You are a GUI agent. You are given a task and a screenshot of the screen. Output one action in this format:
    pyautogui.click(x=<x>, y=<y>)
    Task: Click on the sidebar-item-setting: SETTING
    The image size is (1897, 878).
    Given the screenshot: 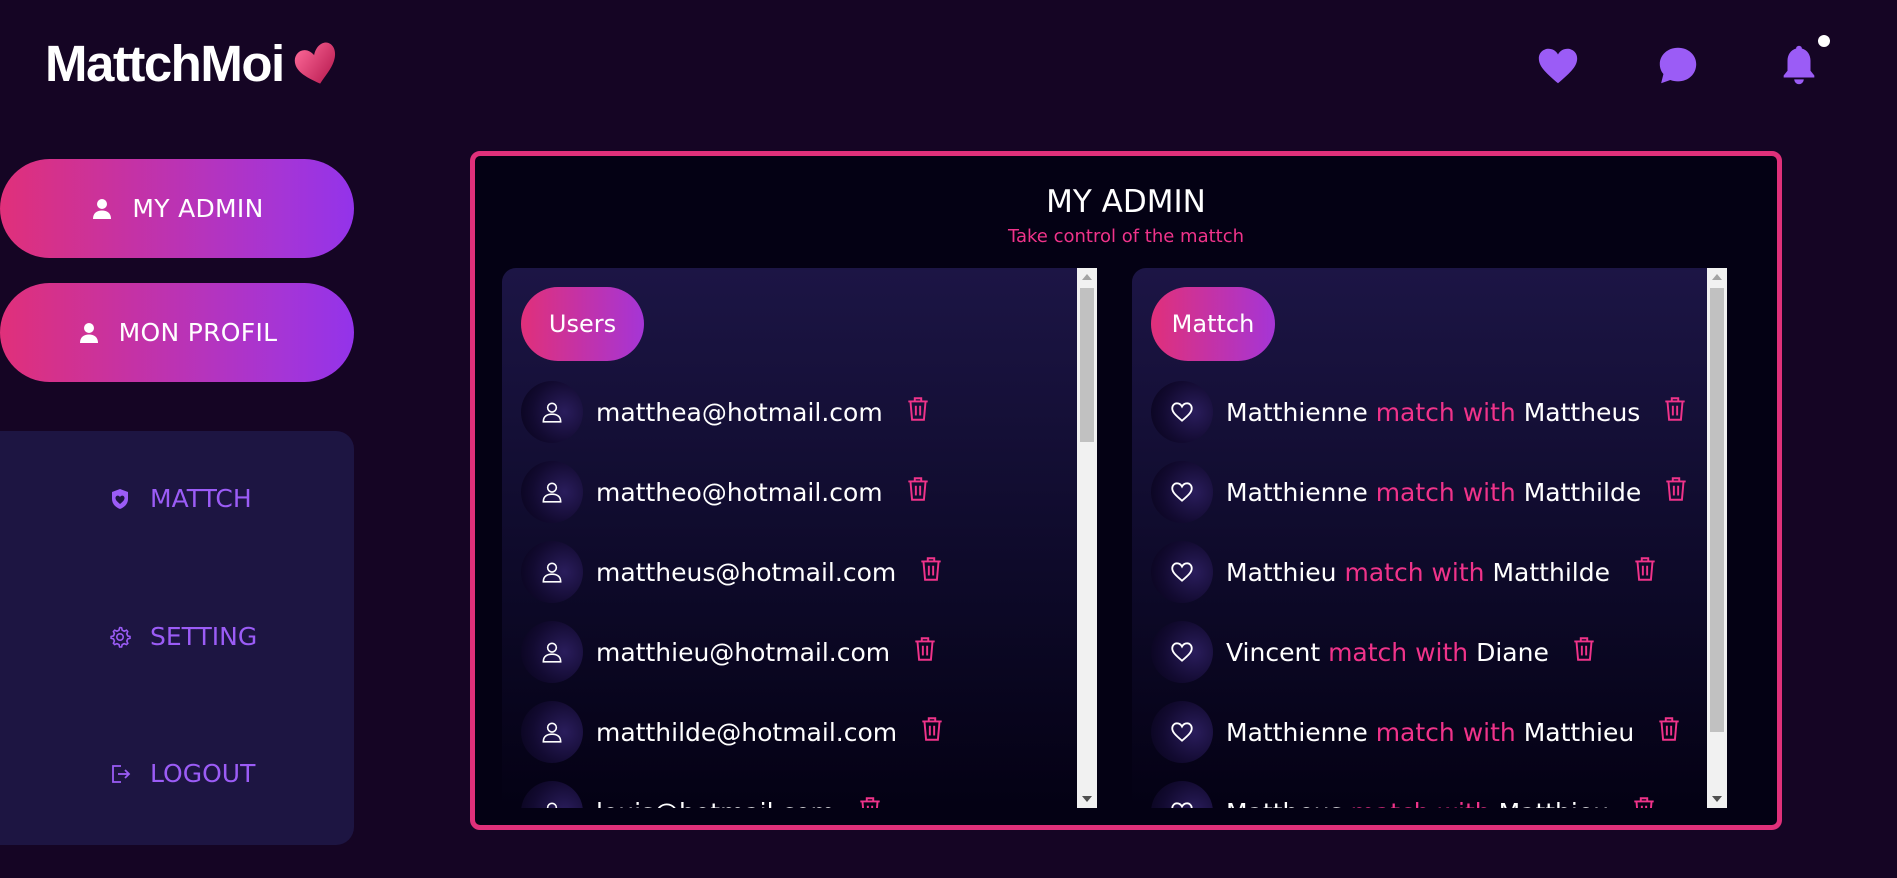 What is the action you would take?
    pyautogui.click(x=182, y=636)
    